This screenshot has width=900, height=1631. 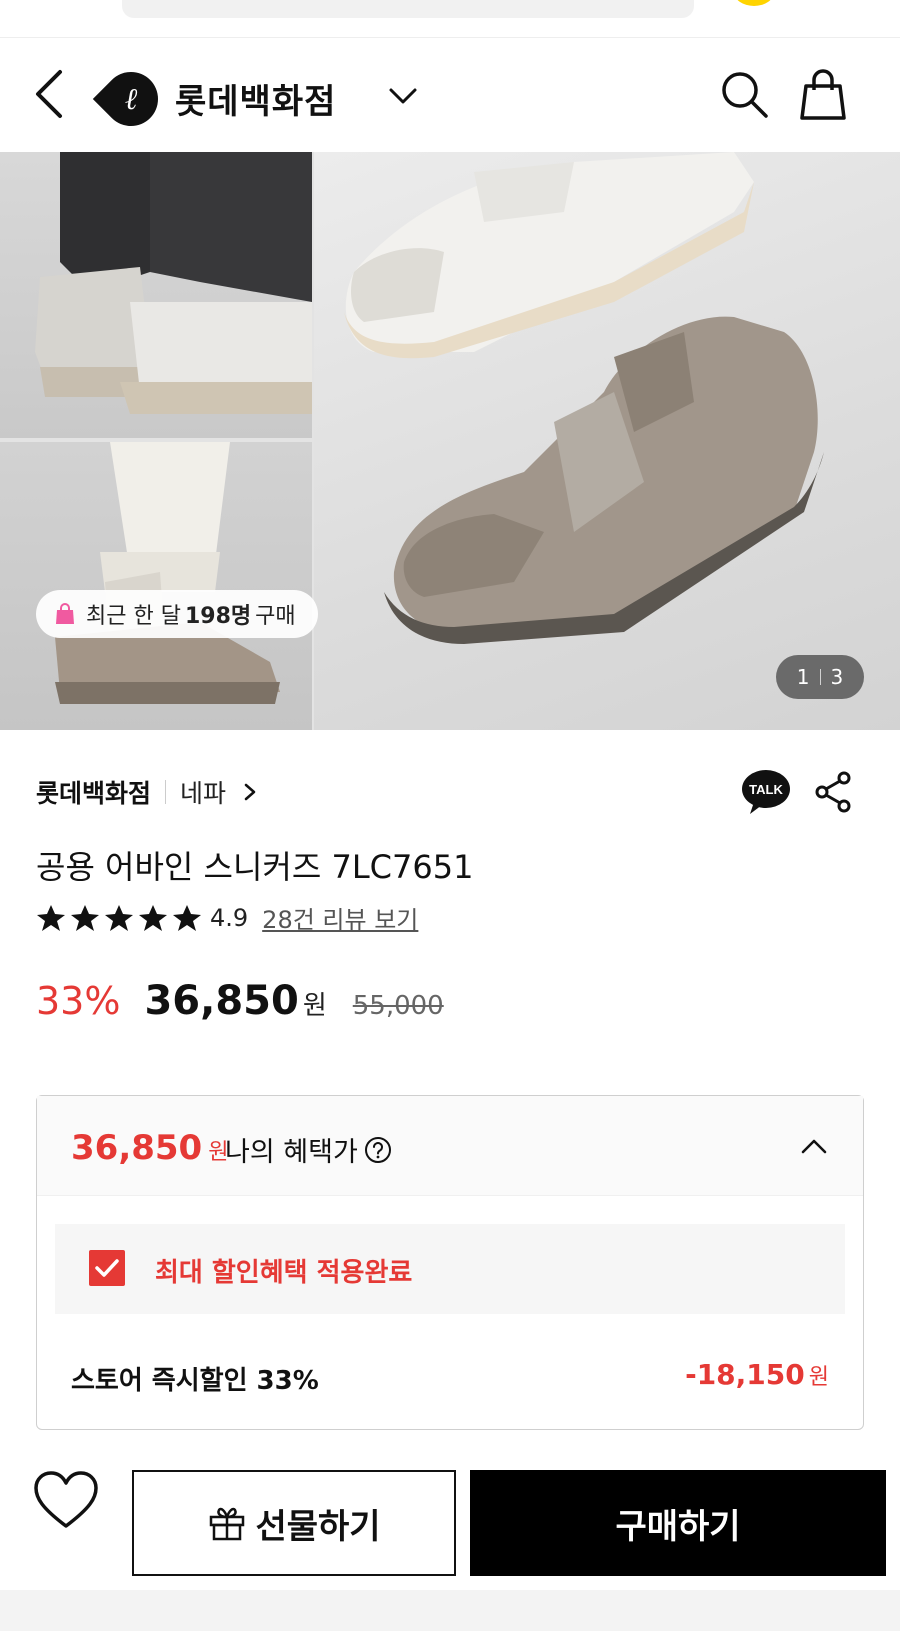 I want to click on store-discount-value: -18,150 원, so click(x=757, y=1374).